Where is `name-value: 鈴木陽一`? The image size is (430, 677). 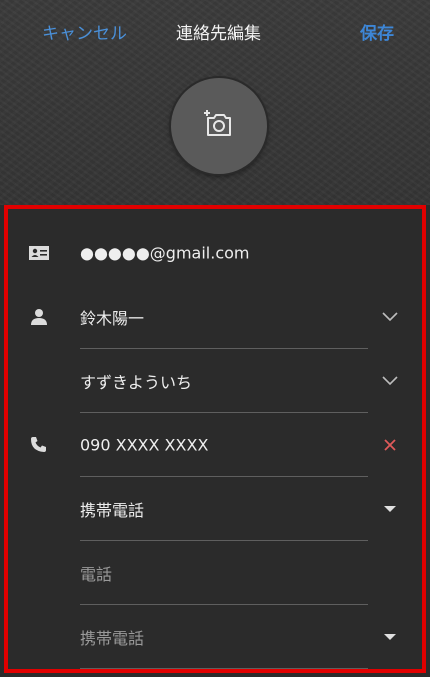
name-value: 鈴木陽一 is located at coordinates (112, 318).